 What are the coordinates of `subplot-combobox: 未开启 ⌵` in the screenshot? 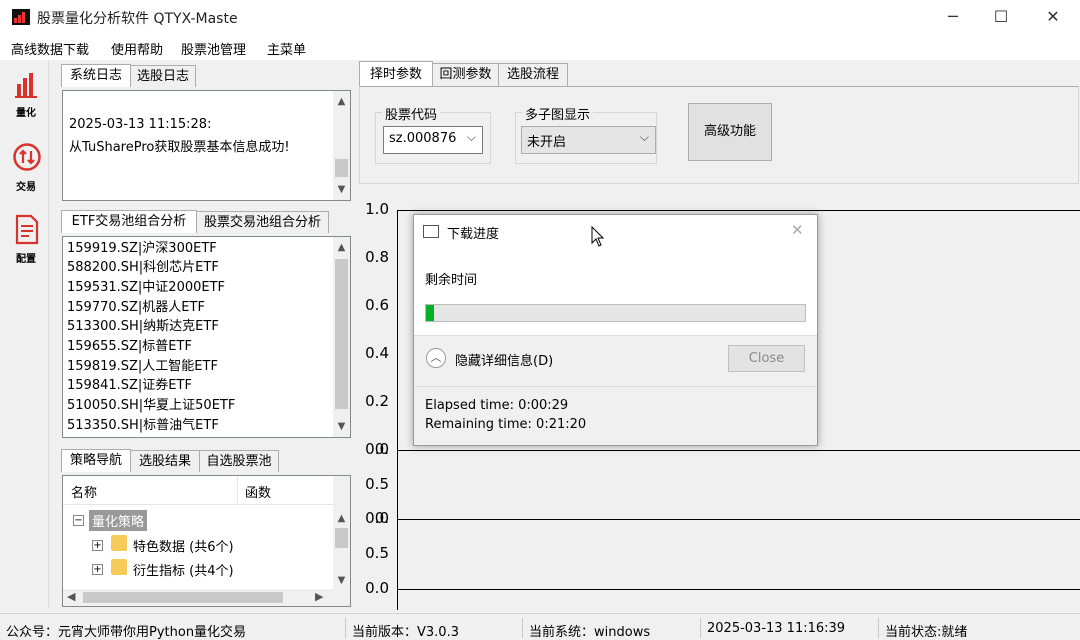 It's located at (588, 140).